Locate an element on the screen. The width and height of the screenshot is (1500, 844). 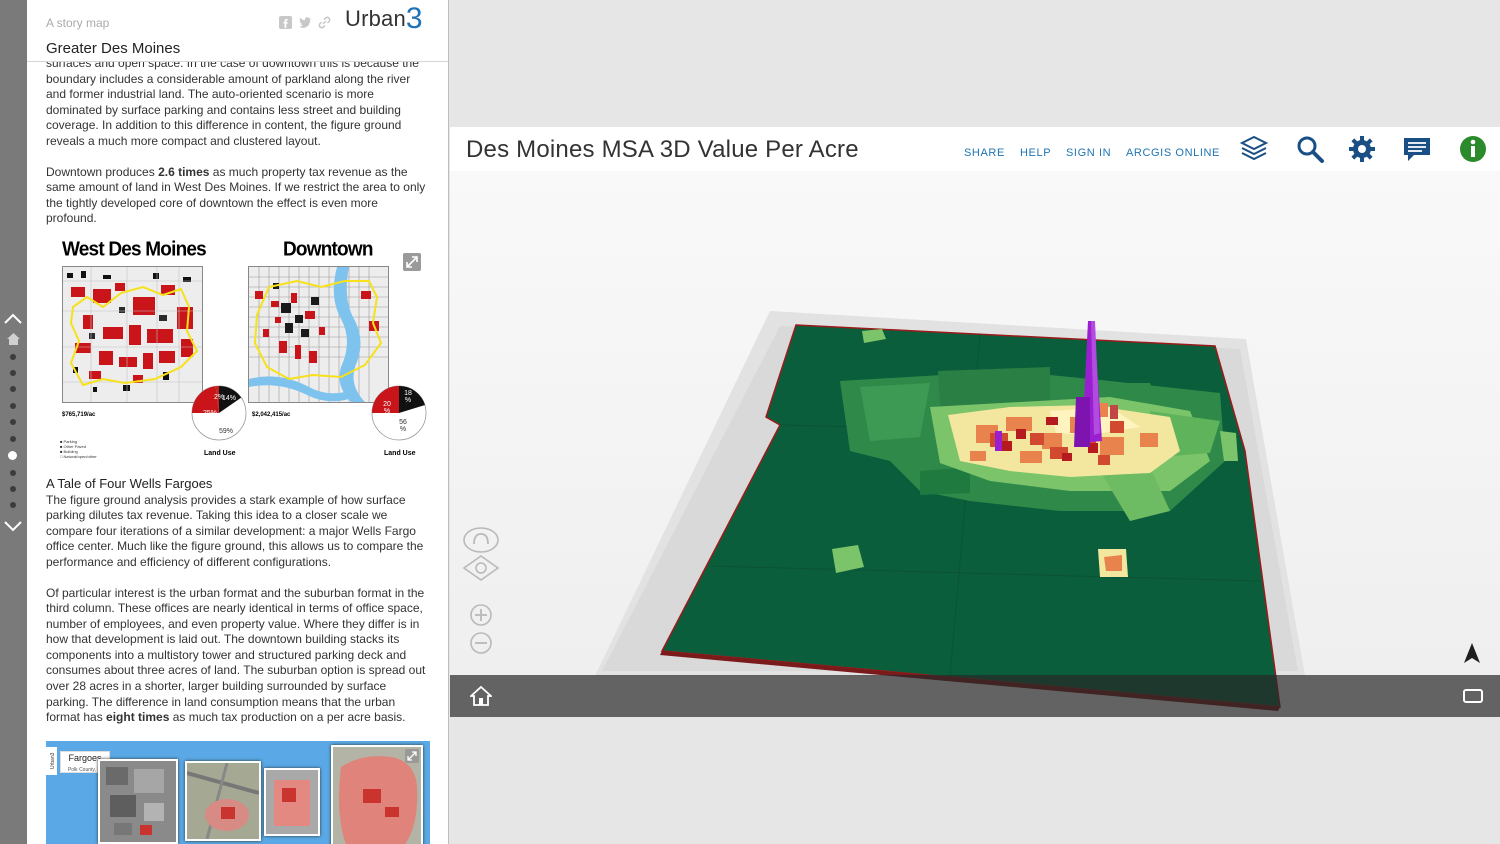
share-icons is located at coordinates (305, 22).